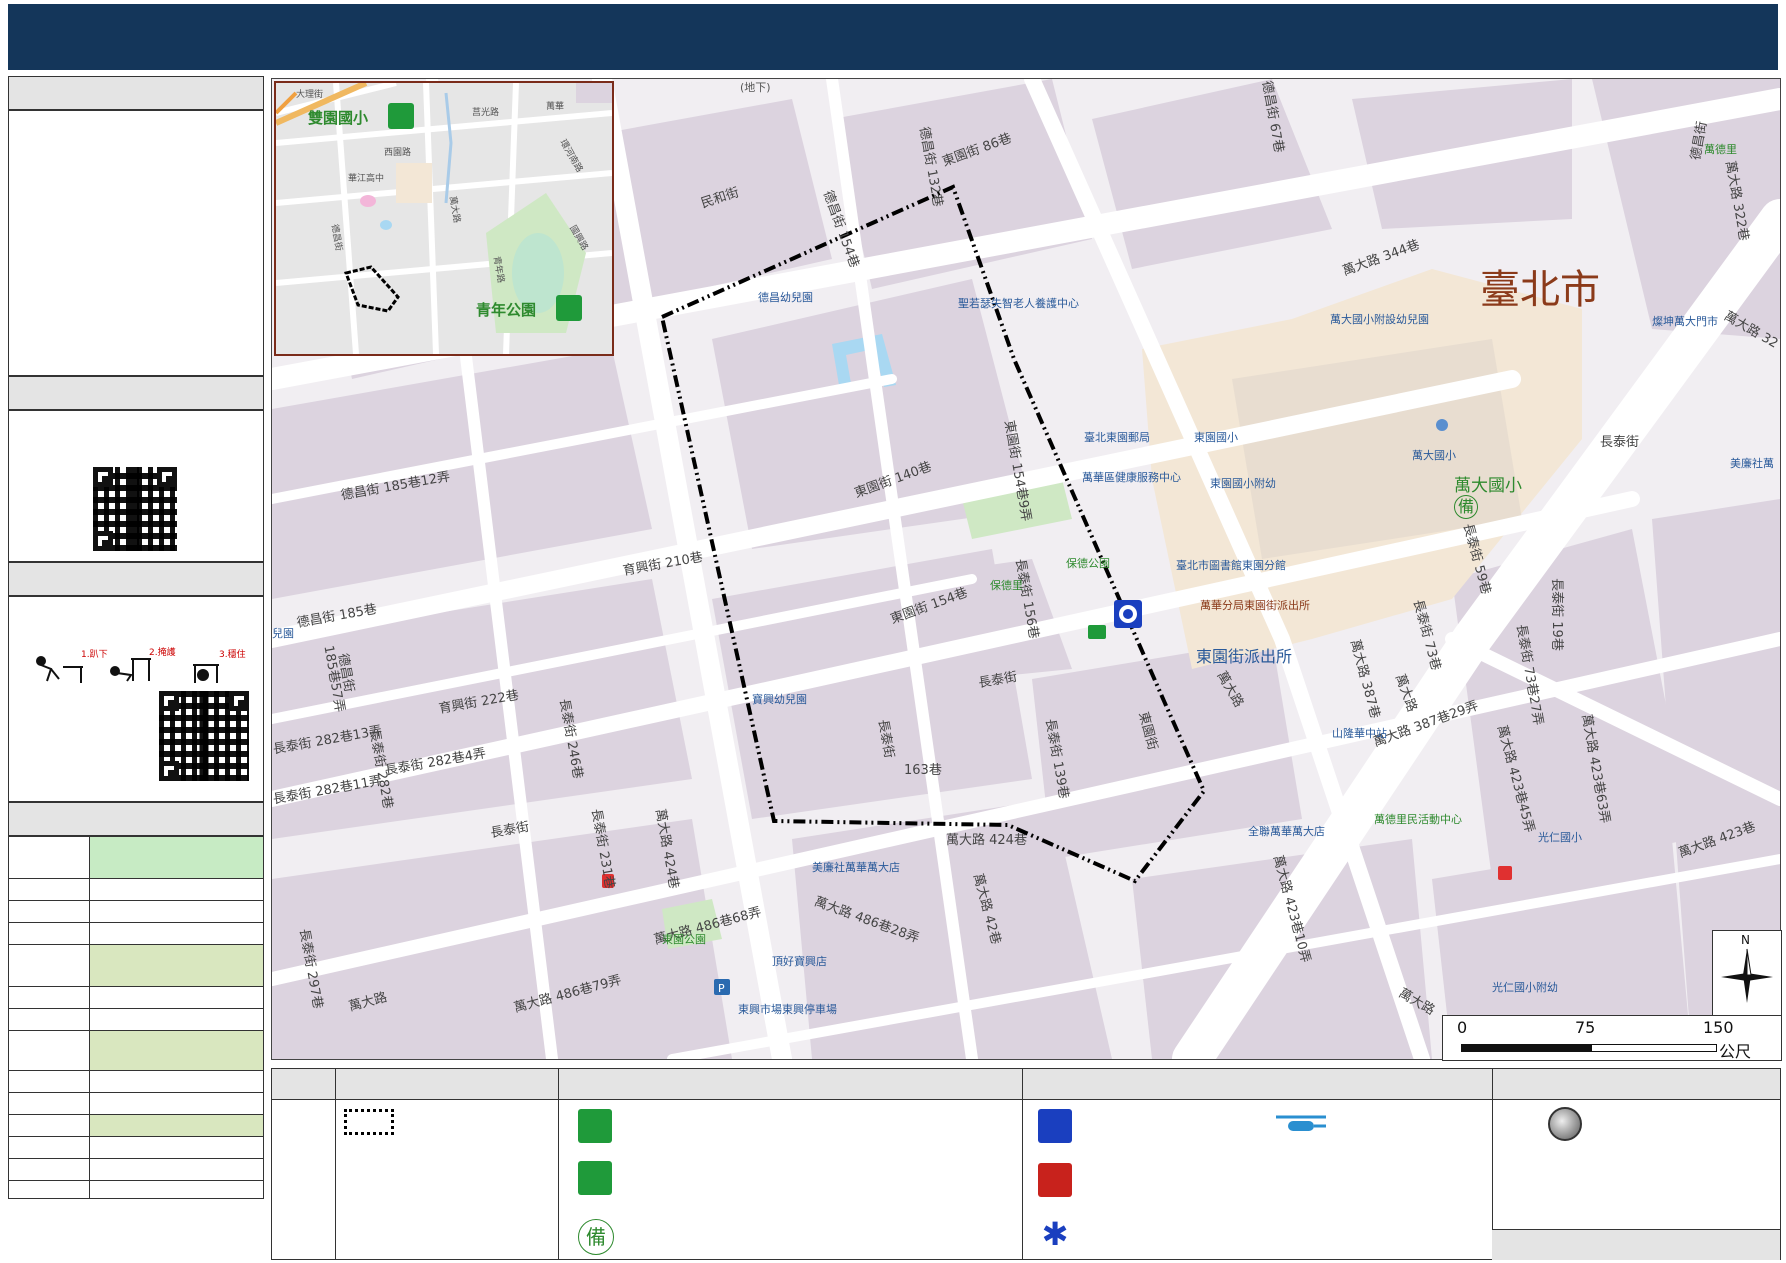 The width and height of the screenshot is (1786, 1263). I want to click on poi-label: 美廉社萬華萬大店, so click(856, 867).